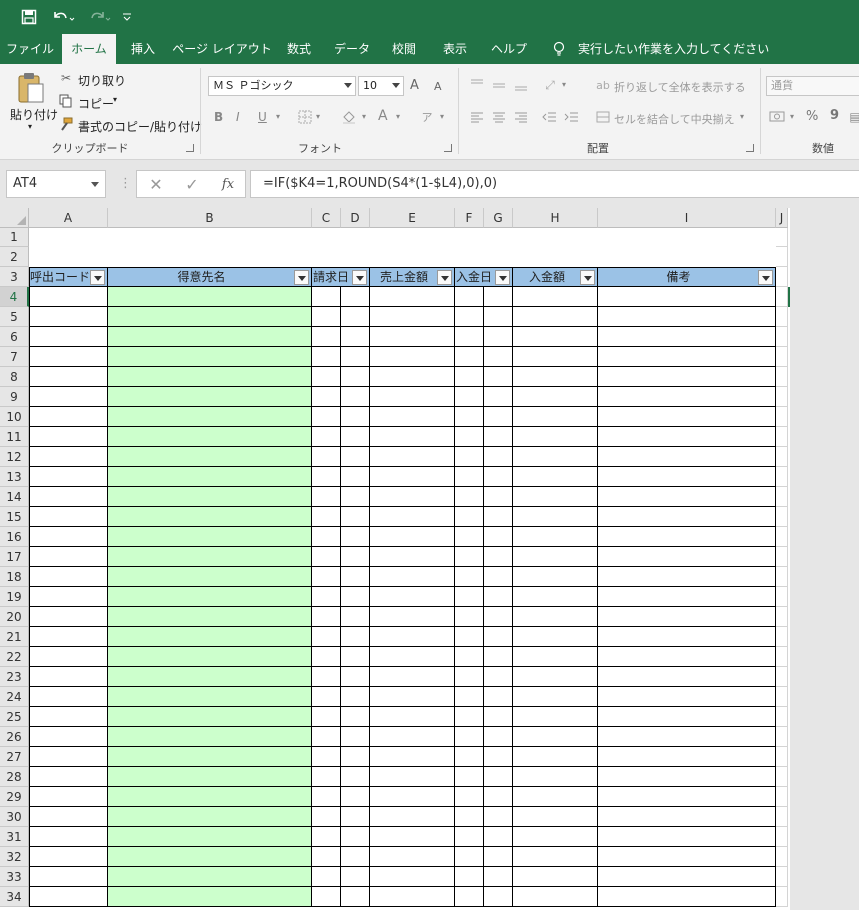 The width and height of the screenshot is (859, 910). I want to click on align-top-icon, so click(477, 85).